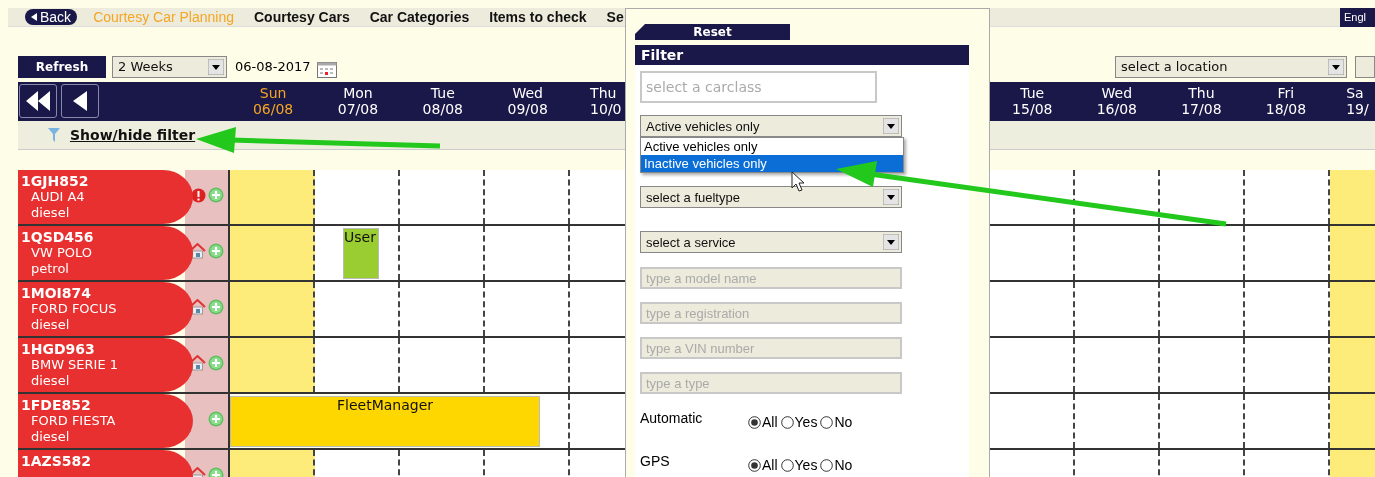 This screenshot has width=1375, height=477. I want to click on nav-link: Se, so click(615, 17).